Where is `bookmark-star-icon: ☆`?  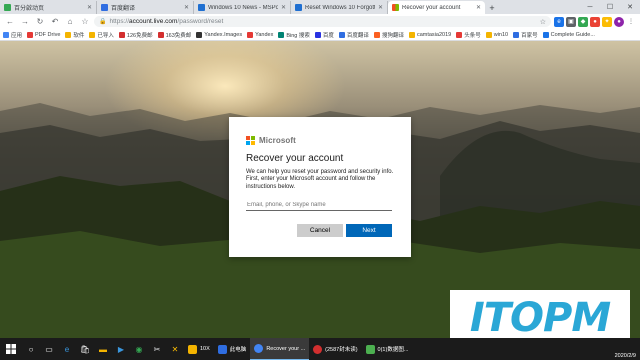
bookmark-star-icon: ☆ is located at coordinates (85, 22).